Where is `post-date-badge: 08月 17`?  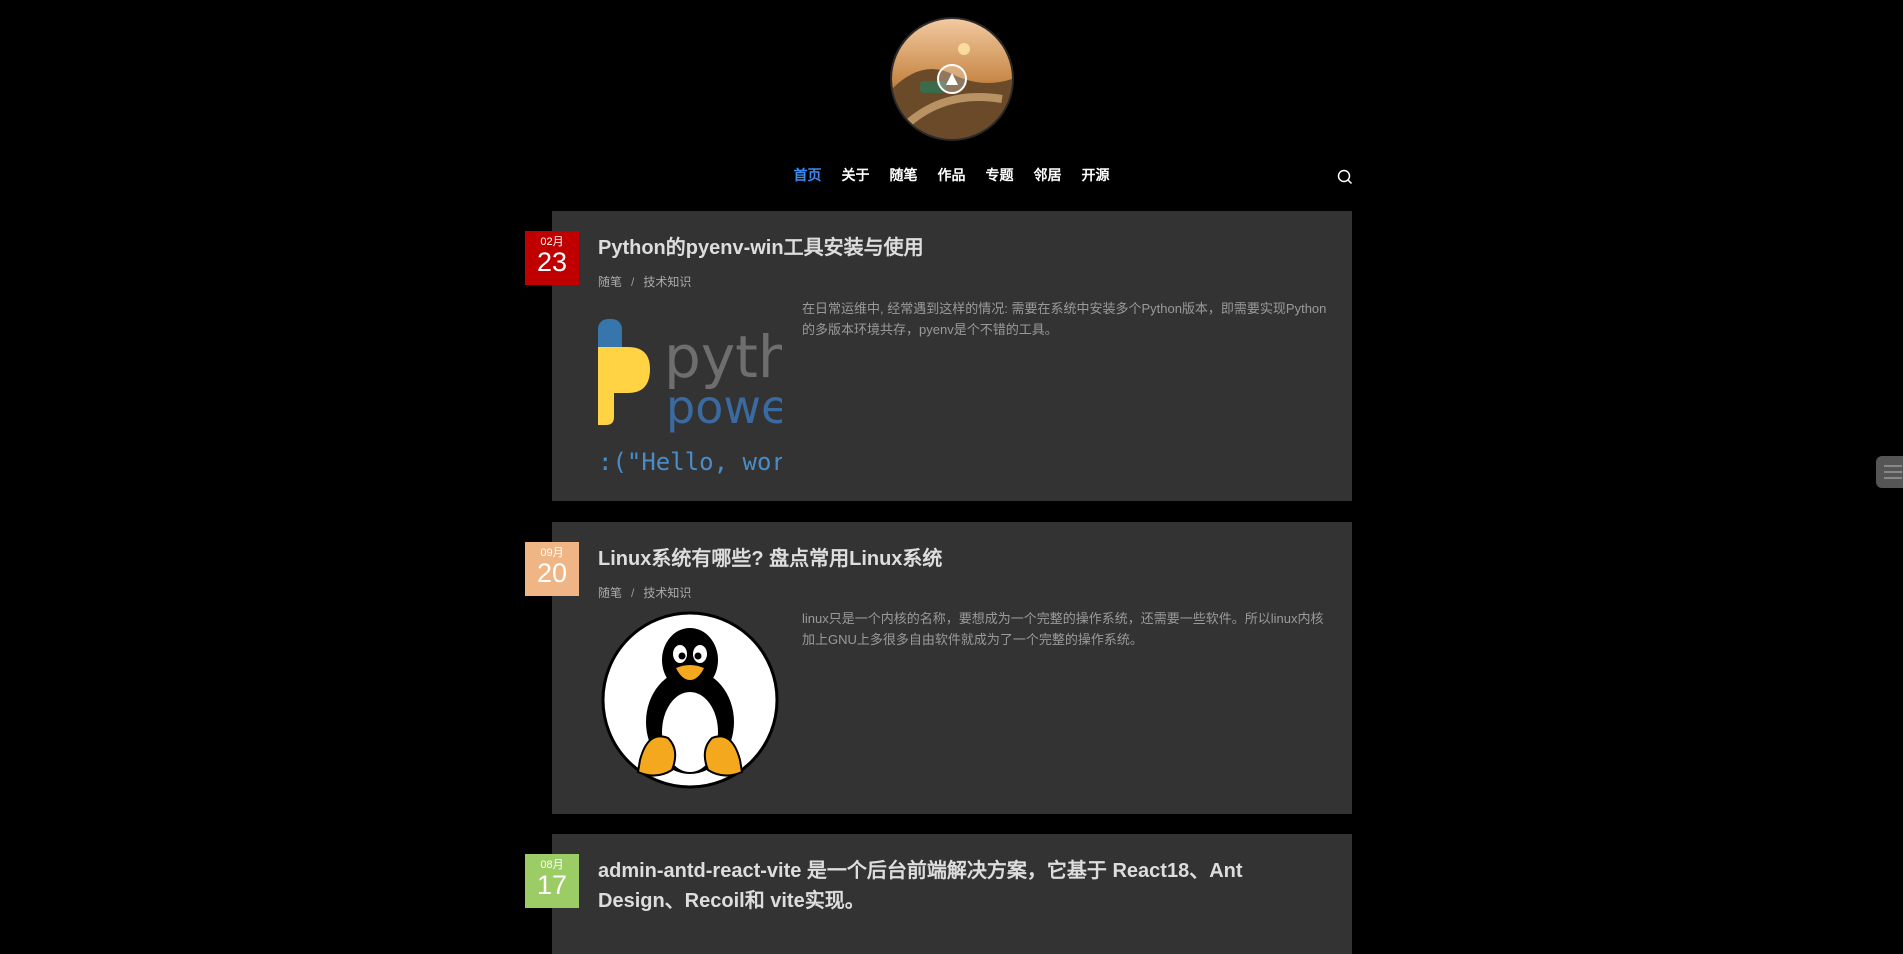 post-date-badge: 08月 17 is located at coordinates (552, 881).